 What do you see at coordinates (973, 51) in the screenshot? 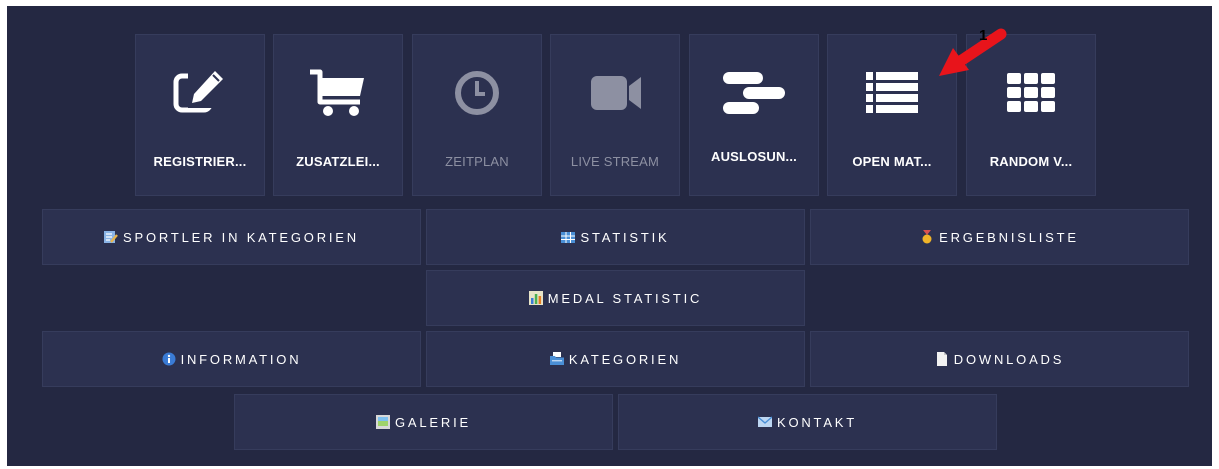
I see `annotation-arrow-icon: 1` at bounding box center [973, 51].